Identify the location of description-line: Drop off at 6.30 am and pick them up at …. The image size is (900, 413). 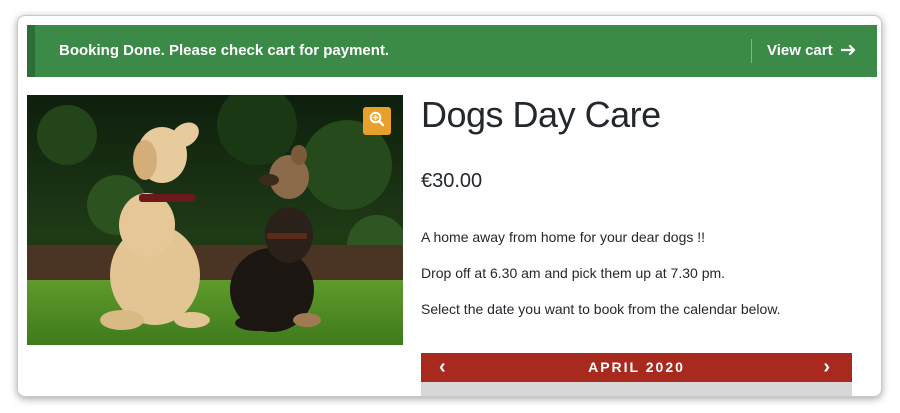
(573, 273).